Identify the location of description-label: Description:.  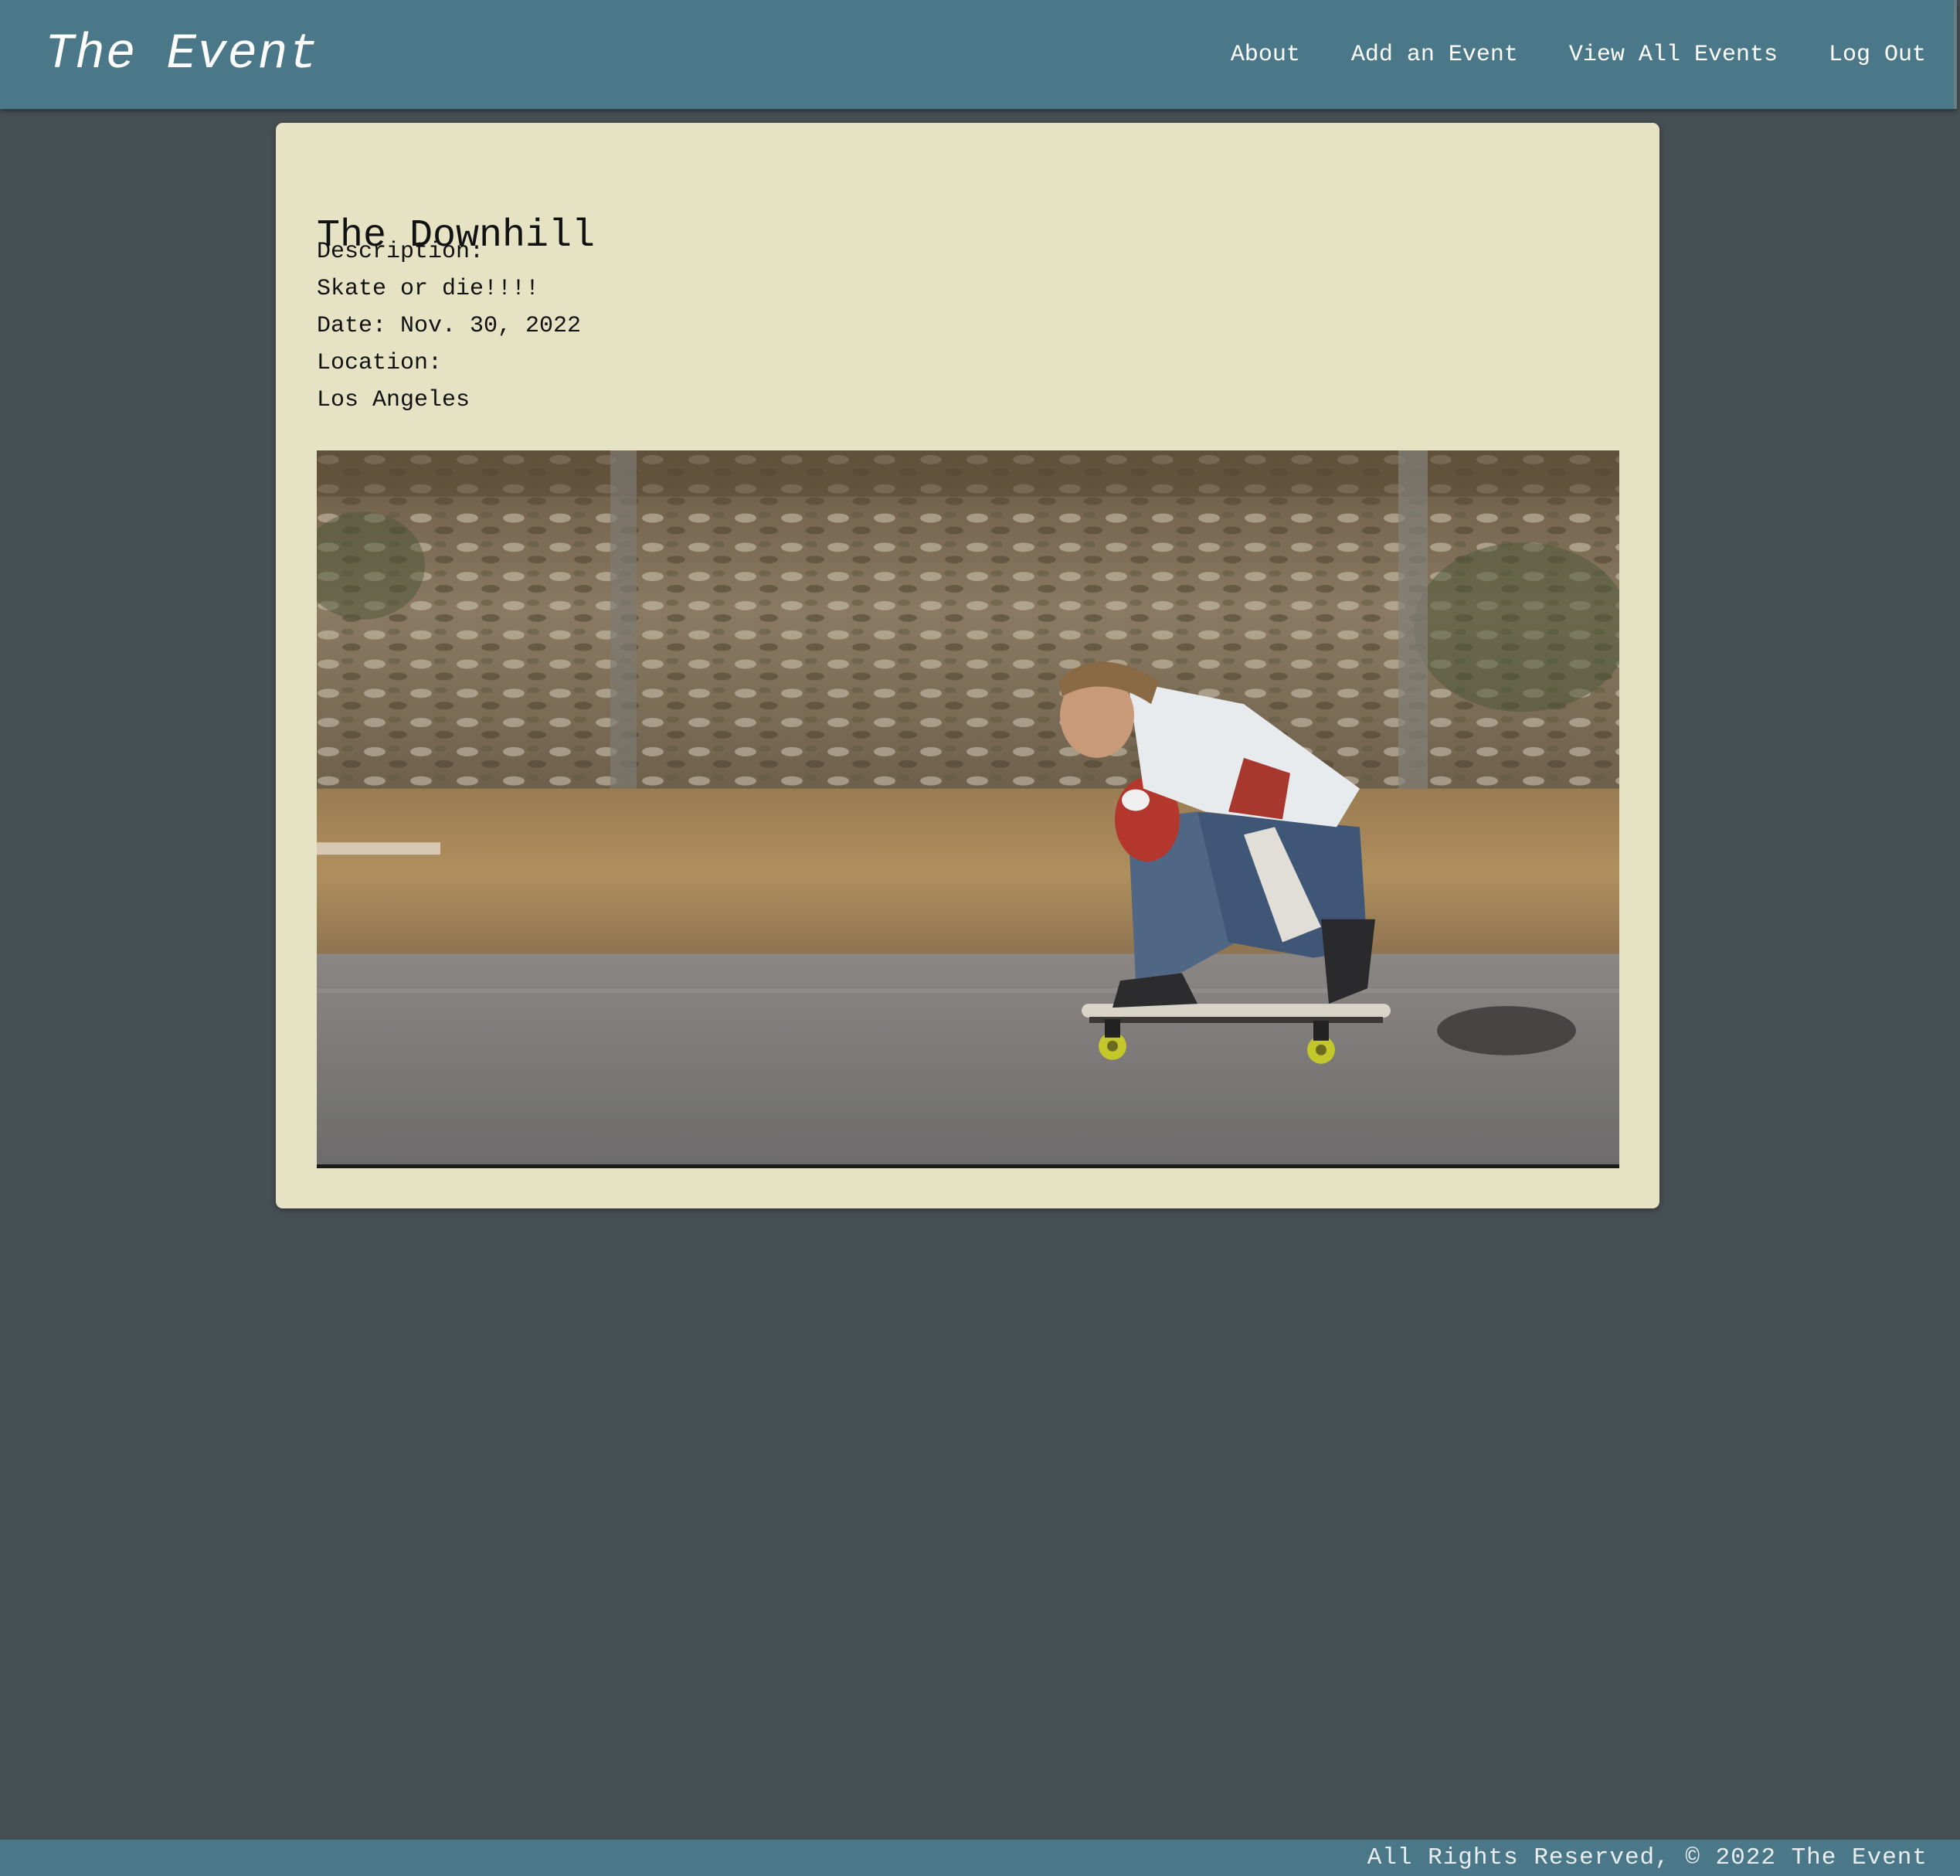
(401, 252).